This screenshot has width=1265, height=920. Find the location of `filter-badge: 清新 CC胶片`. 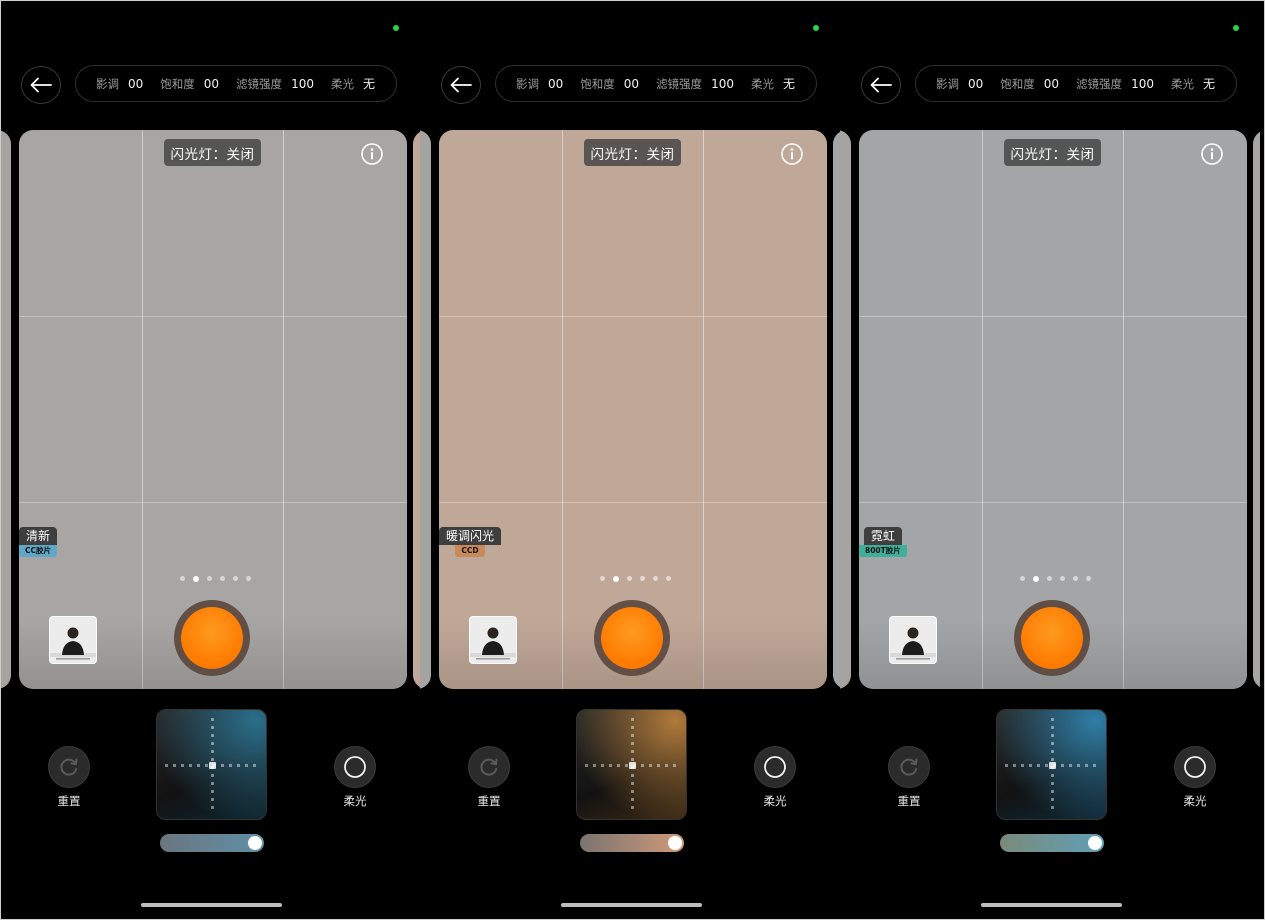

filter-badge: 清新 CC胶片 is located at coordinates (38, 542).